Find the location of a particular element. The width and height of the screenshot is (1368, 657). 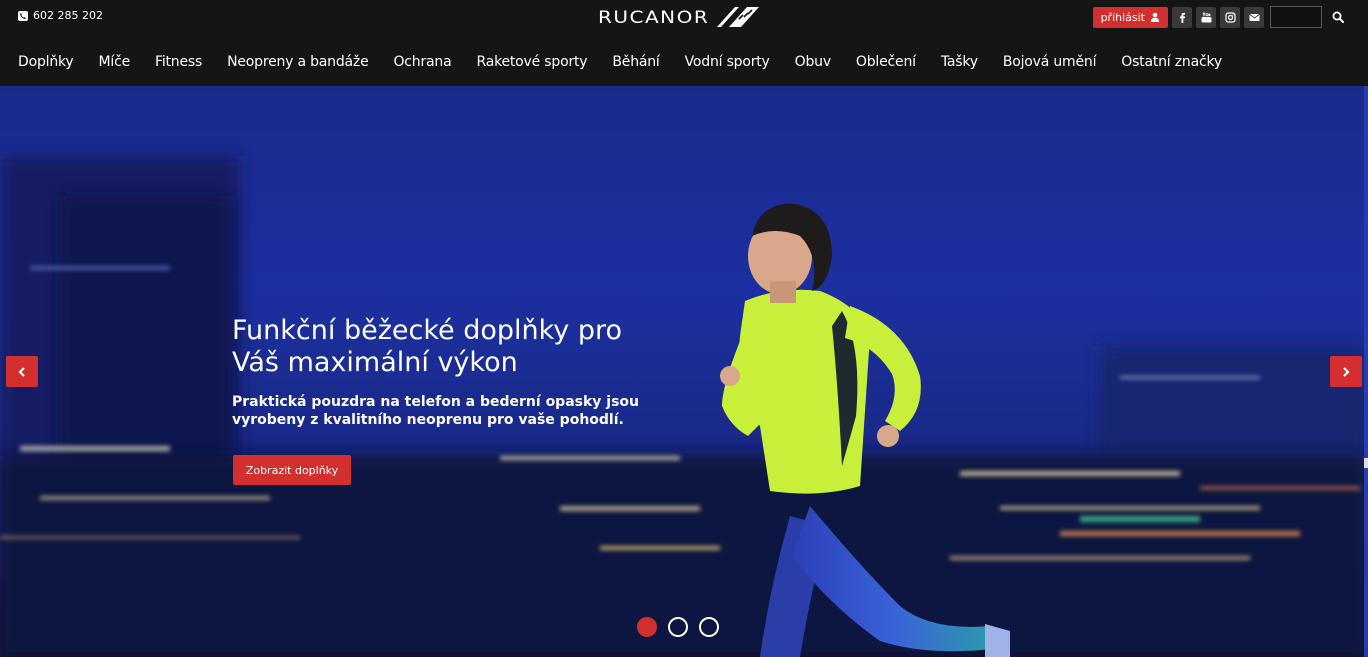

chevron-left-icon is located at coordinates (21, 371).